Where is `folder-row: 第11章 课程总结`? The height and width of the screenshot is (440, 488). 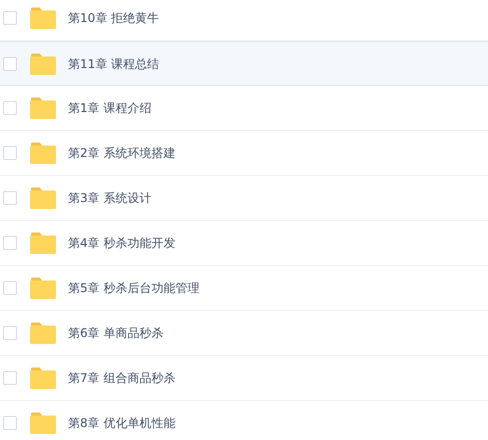 folder-row: 第11章 课程总结 is located at coordinates (244, 63).